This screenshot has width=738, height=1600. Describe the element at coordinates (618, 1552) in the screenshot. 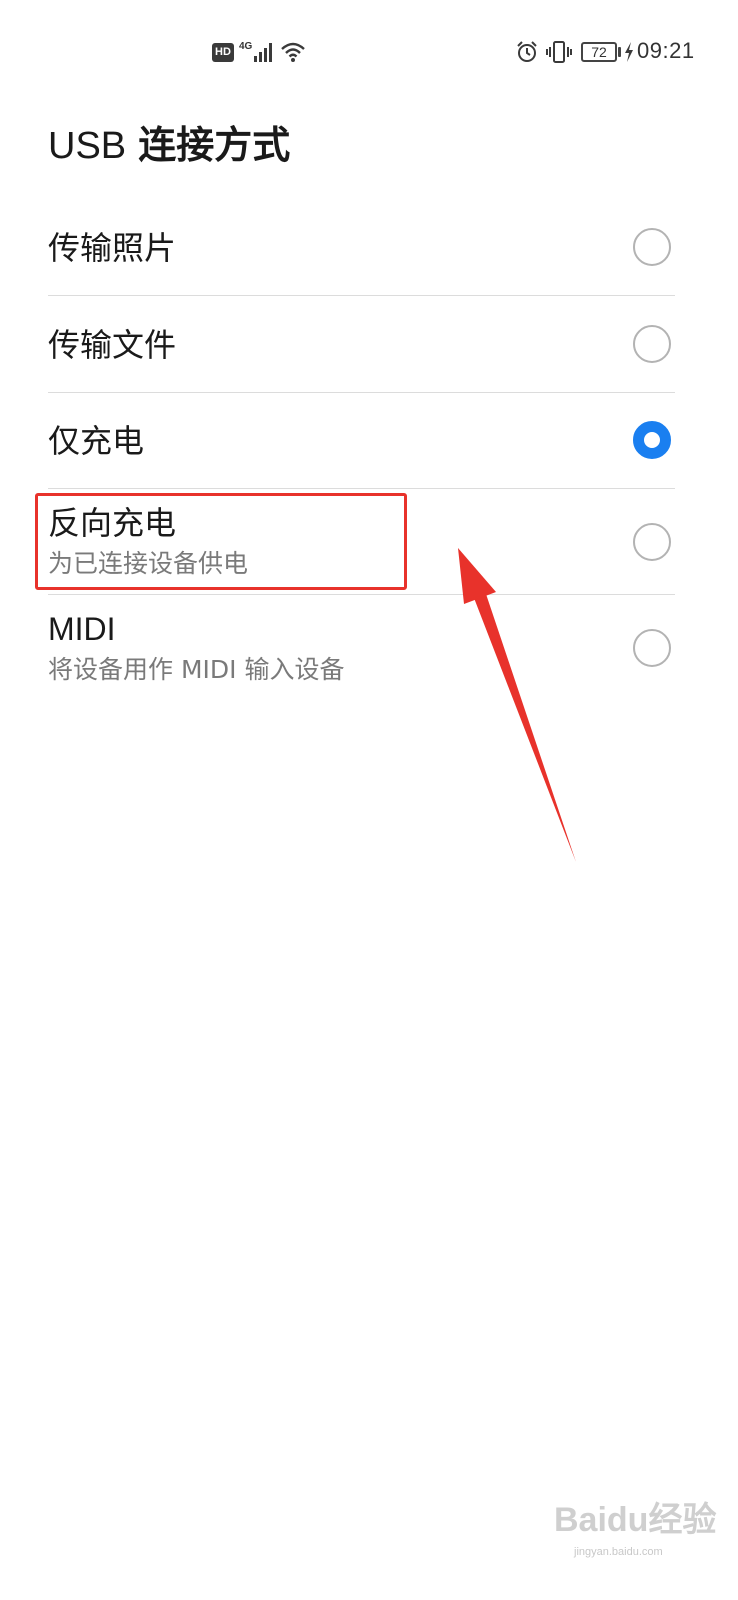

I see `watermark-url: jingyan.baidu.com` at that location.